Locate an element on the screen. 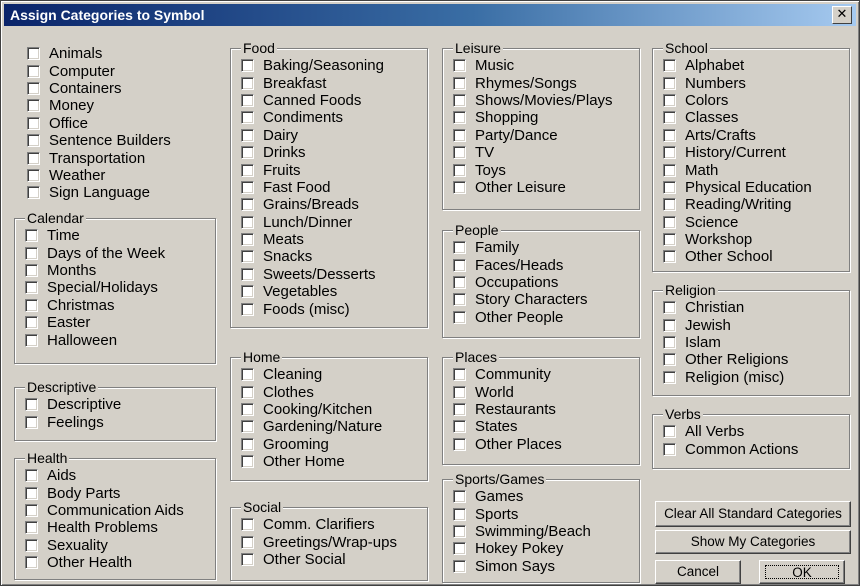  category-checkbox-workshop: Workshop is located at coordinates (737, 239).